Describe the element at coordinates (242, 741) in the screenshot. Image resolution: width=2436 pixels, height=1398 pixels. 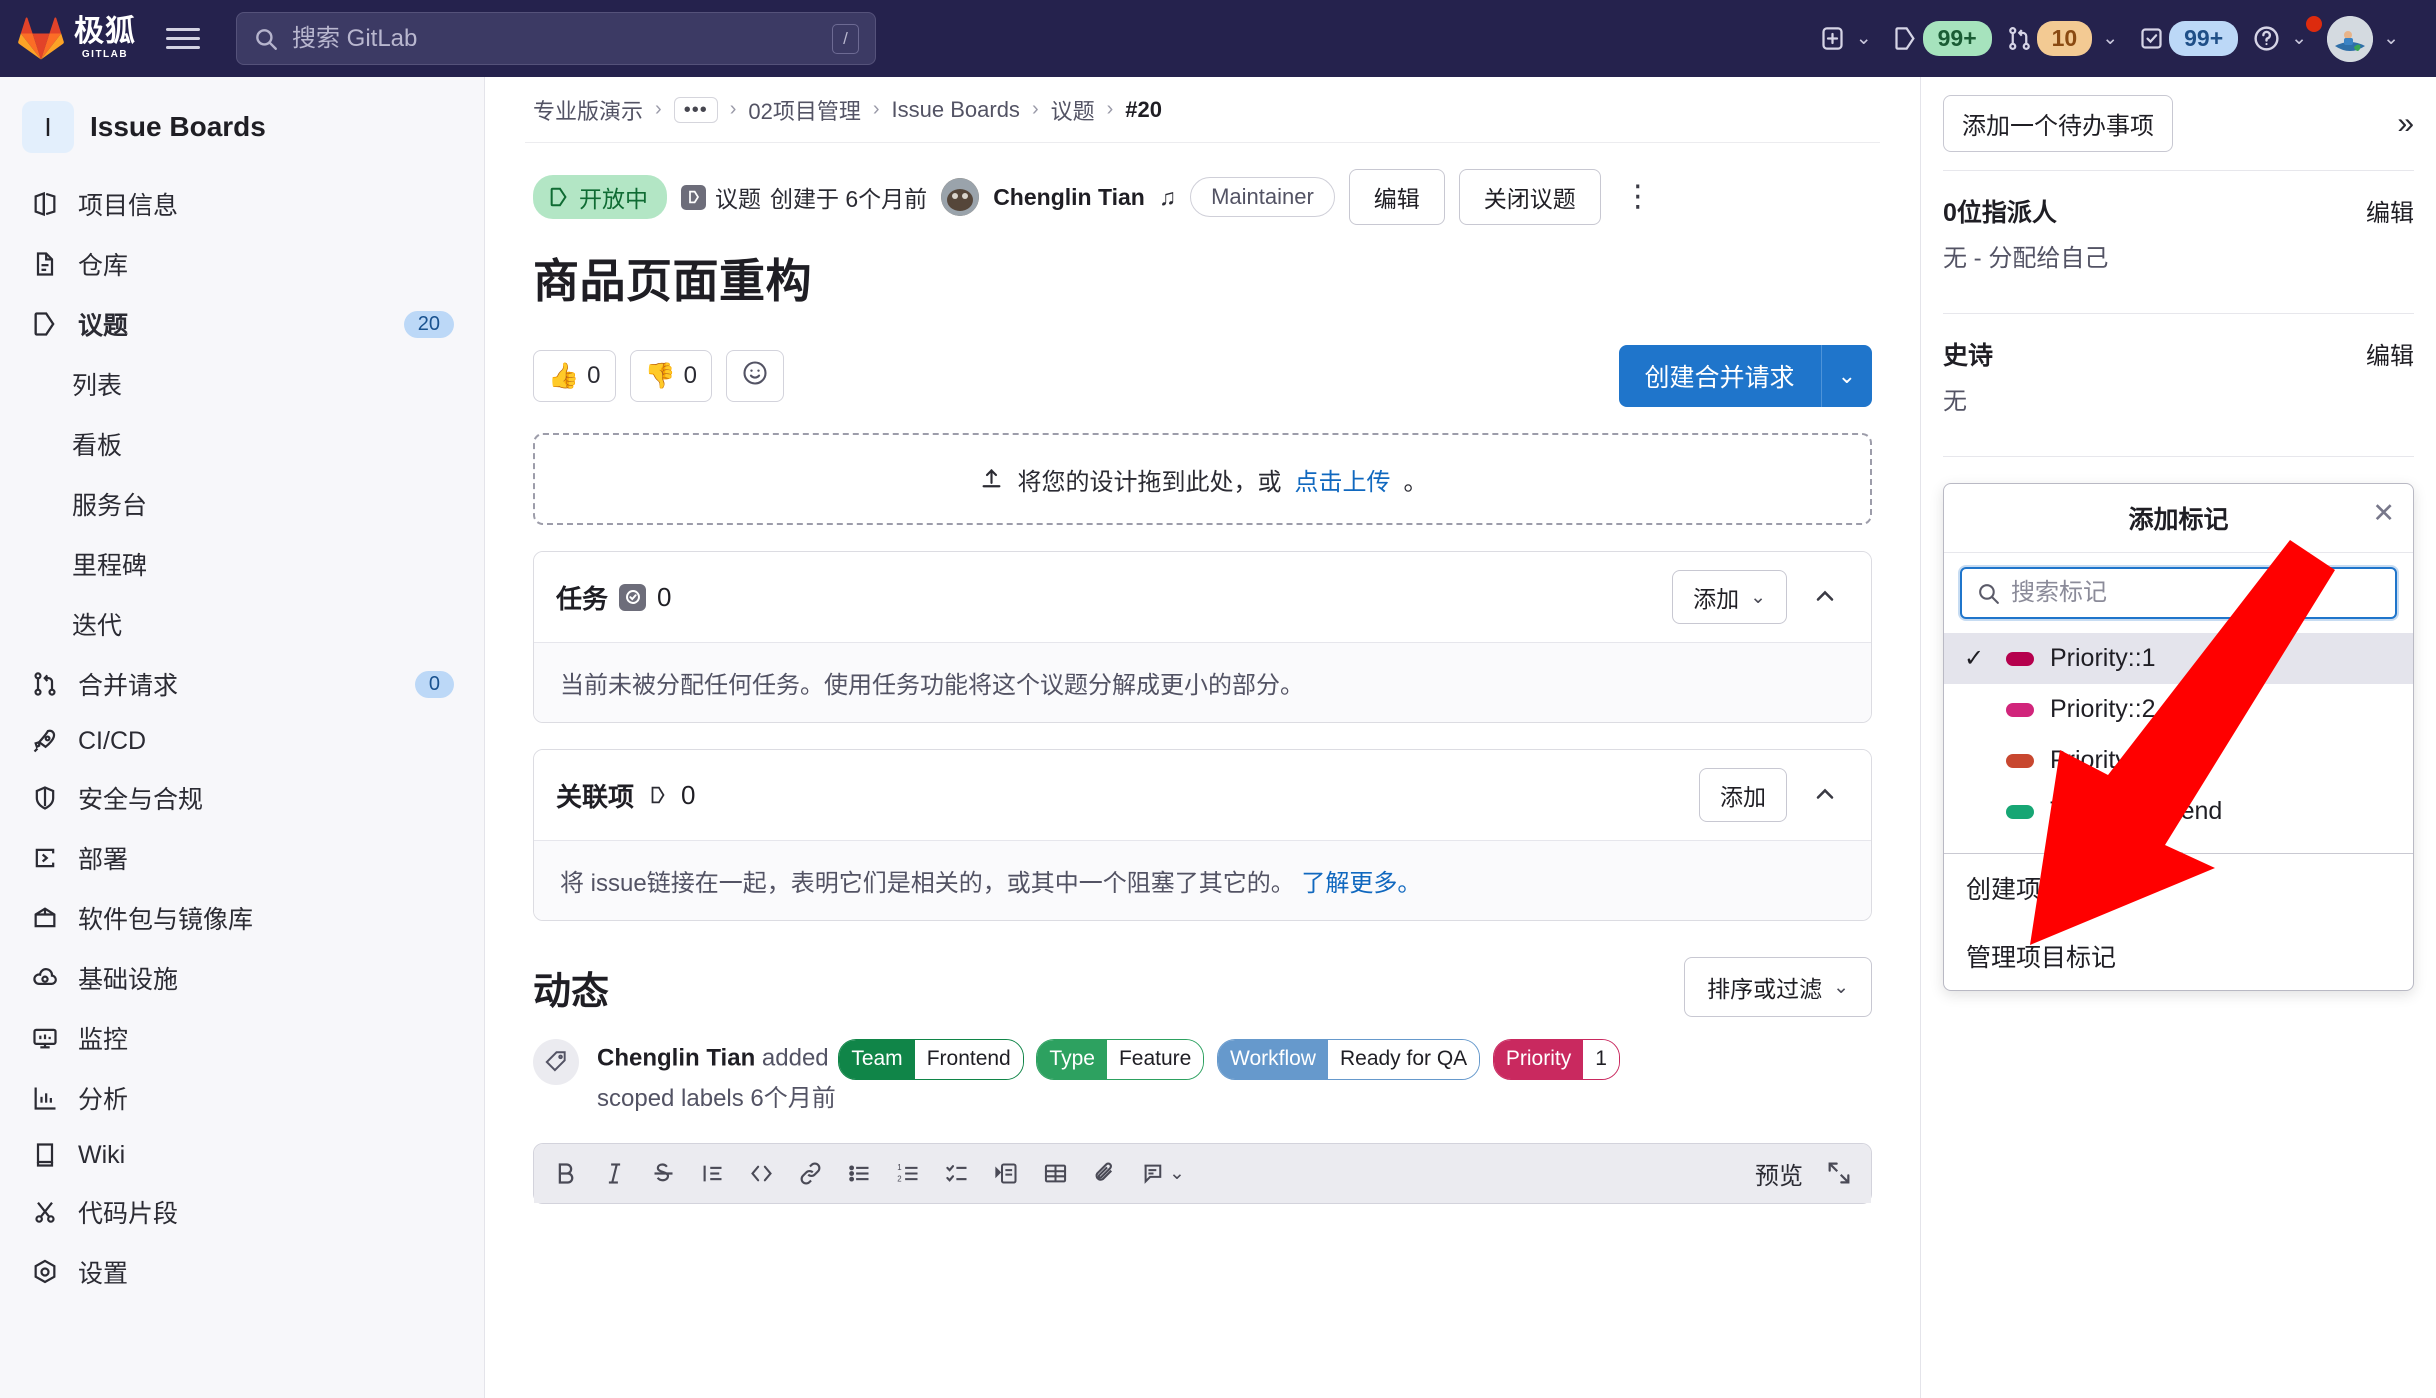
I see `sidebar-item-cicd: CI/CD` at that location.